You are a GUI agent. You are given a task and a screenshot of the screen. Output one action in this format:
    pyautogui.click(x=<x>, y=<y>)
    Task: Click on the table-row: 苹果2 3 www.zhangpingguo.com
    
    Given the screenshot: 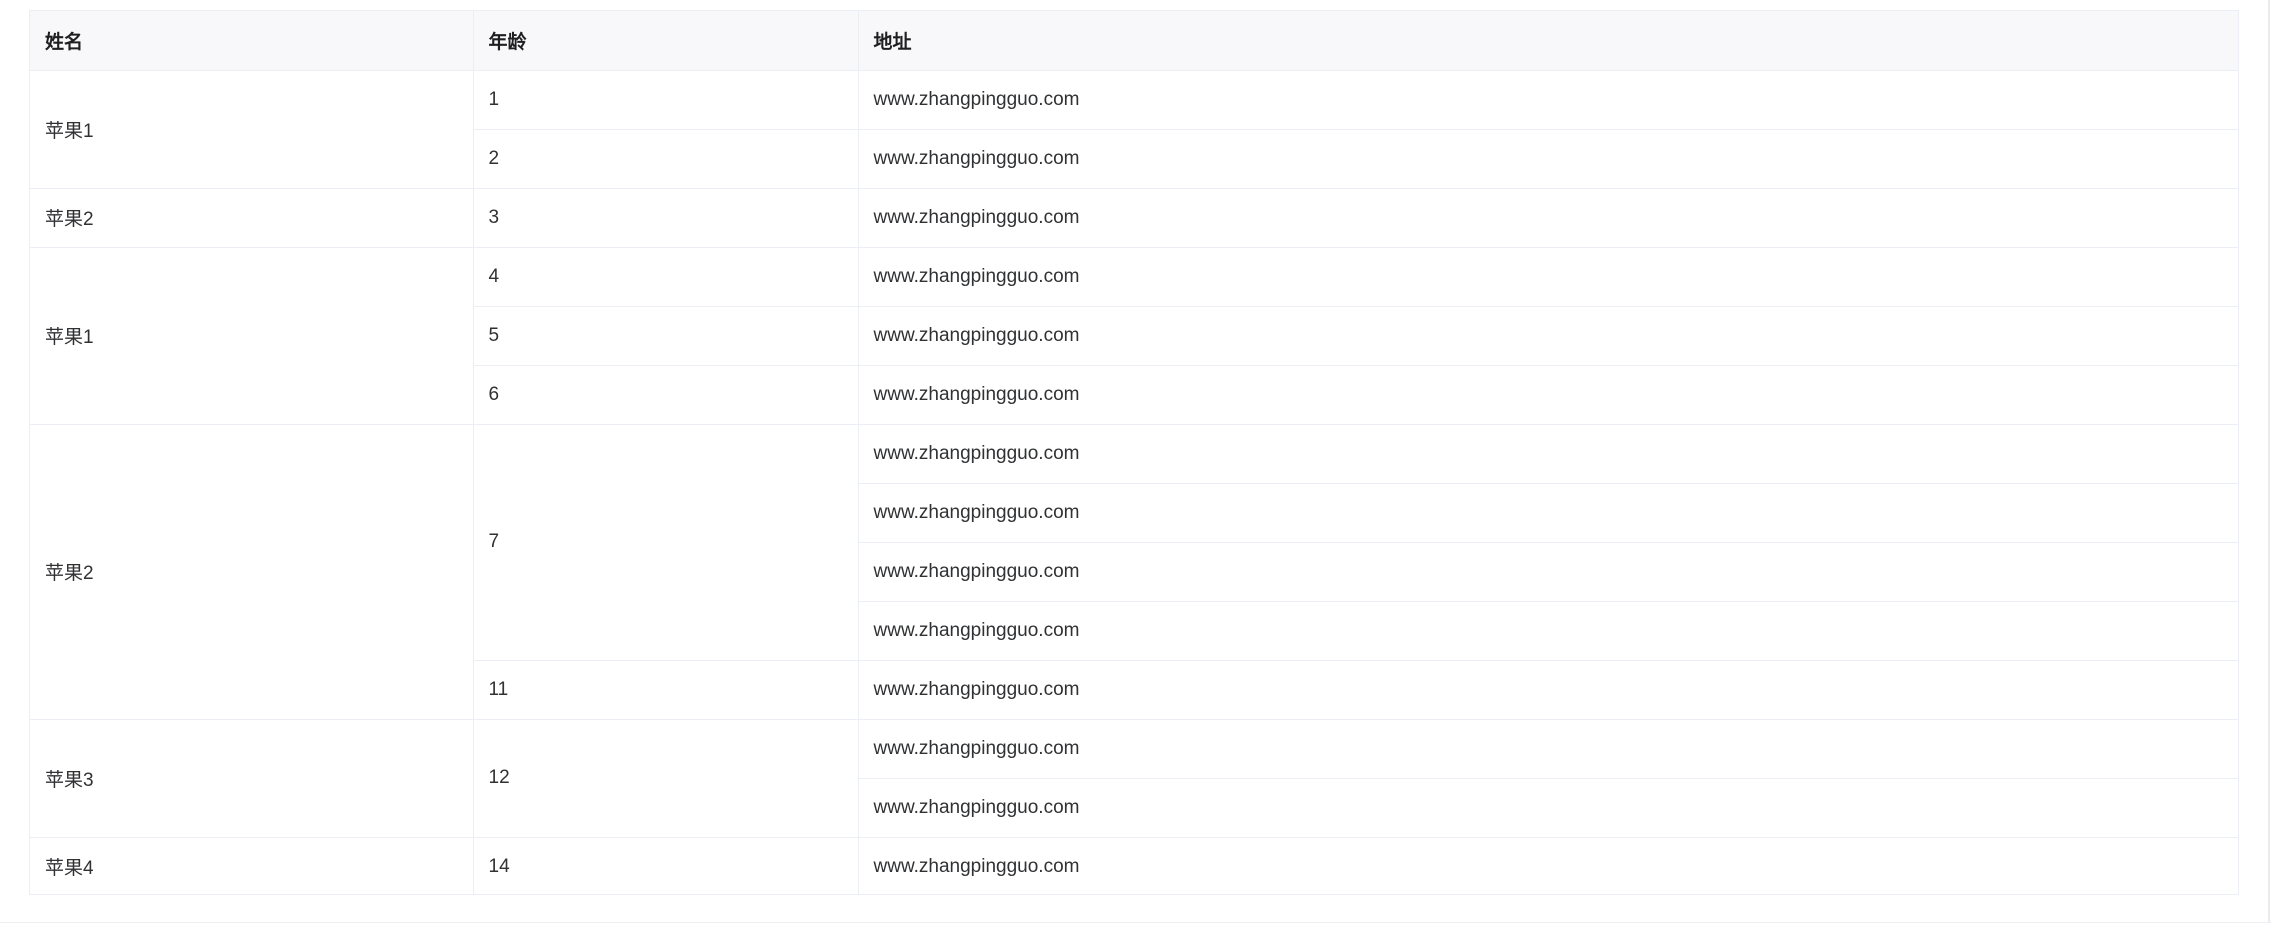 What is the action you would take?
    pyautogui.click(x=1134, y=218)
    